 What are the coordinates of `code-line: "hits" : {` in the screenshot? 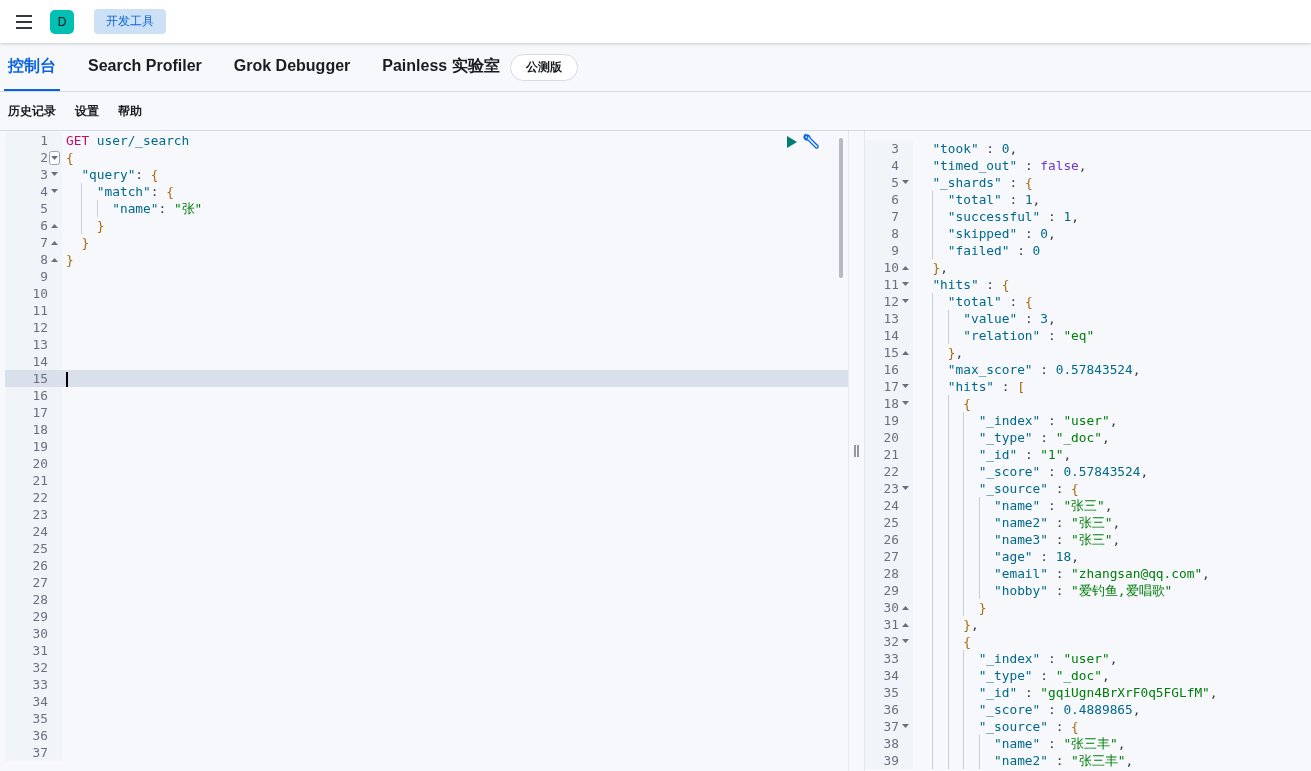 It's located at (970, 284).